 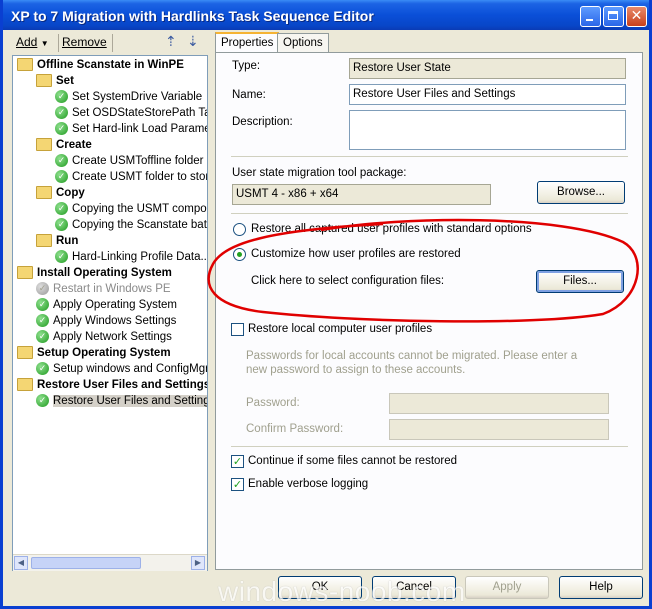 I want to click on watermark: windows-noob.com, so click(x=342, y=591).